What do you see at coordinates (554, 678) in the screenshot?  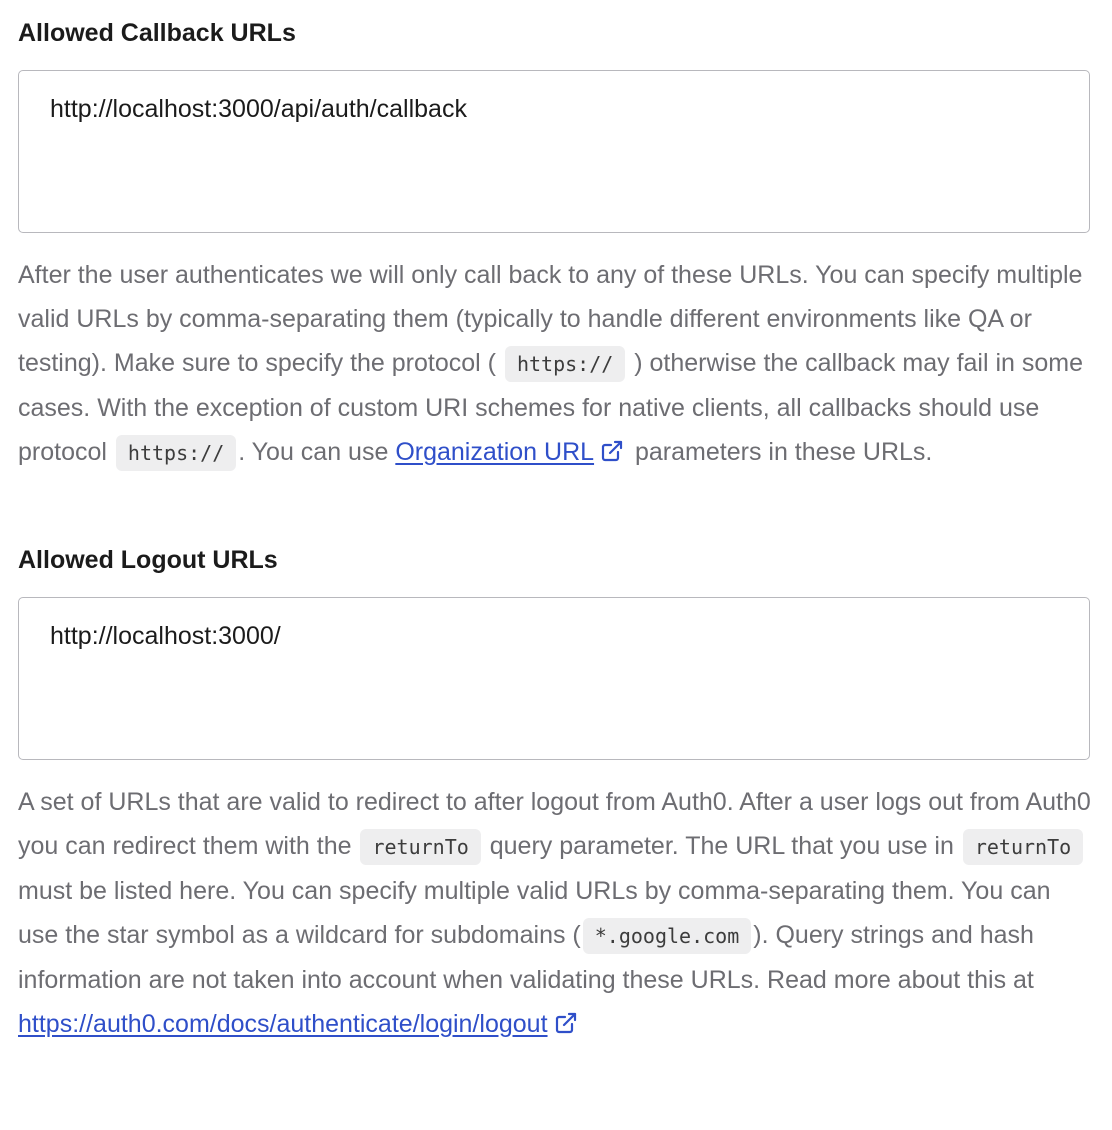 I see `logout-urls-input` at bounding box center [554, 678].